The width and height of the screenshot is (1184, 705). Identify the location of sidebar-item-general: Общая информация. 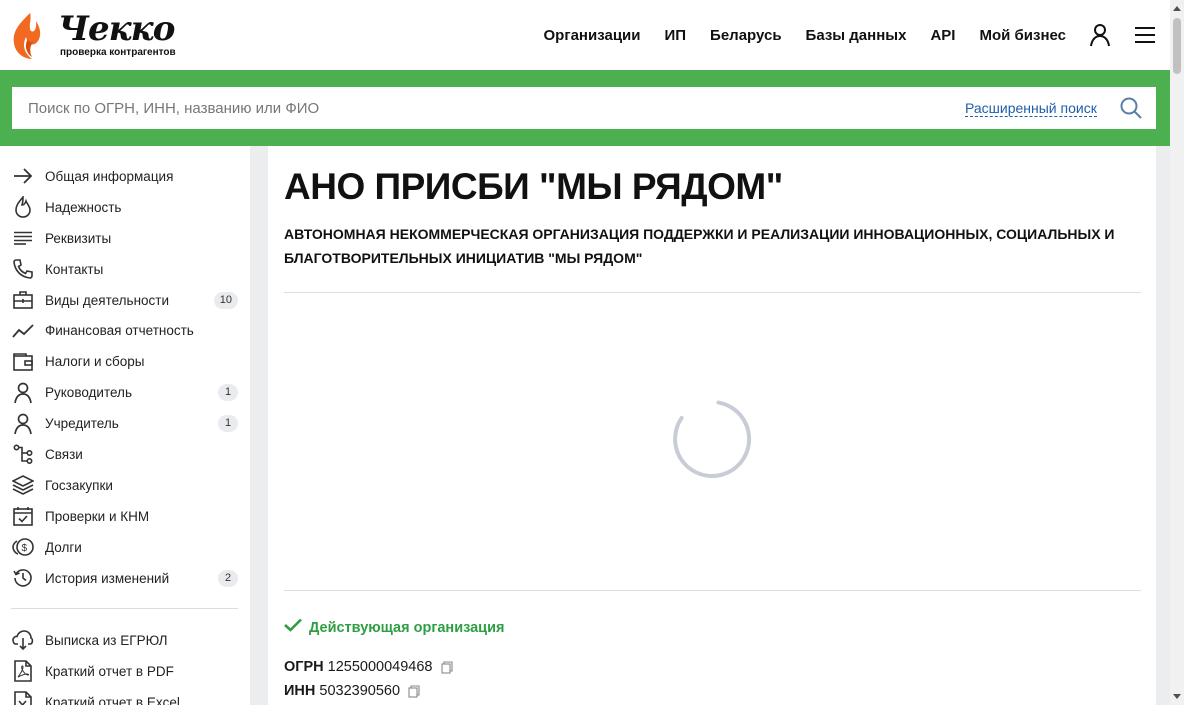
(125, 176).